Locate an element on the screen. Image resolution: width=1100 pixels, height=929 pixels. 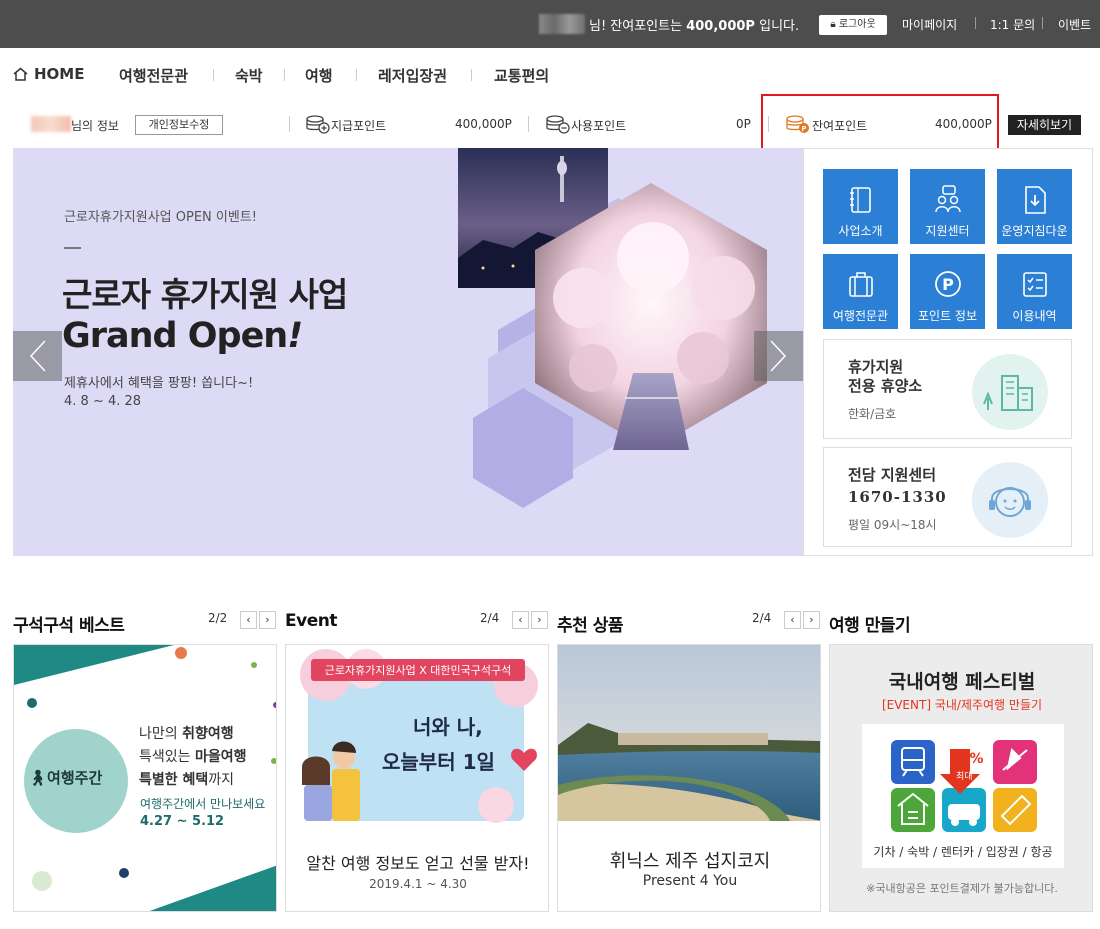
resort-circle is located at coordinates (1010, 392).